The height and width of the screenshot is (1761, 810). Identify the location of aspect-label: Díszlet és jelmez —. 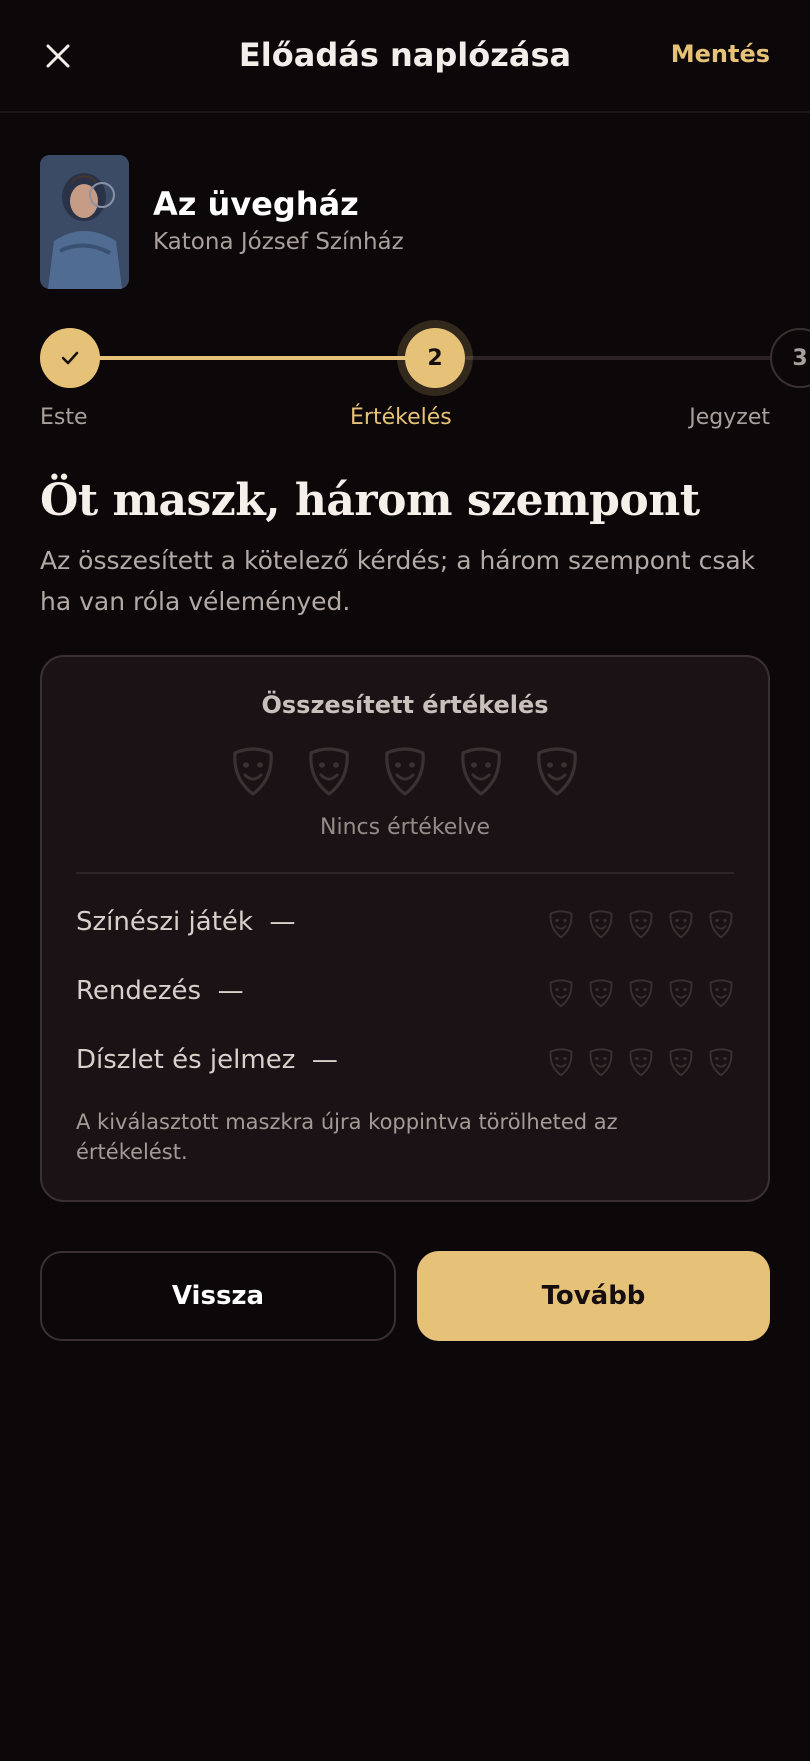
(207, 1060).